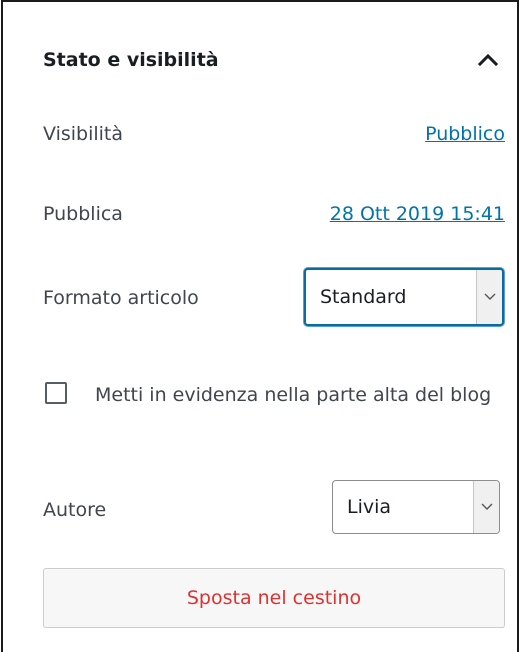 The width and height of the screenshot is (520, 652). What do you see at coordinates (274, 598) in the screenshot?
I see `move-to-trash-button: Sposta nel cestino` at bounding box center [274, 598].